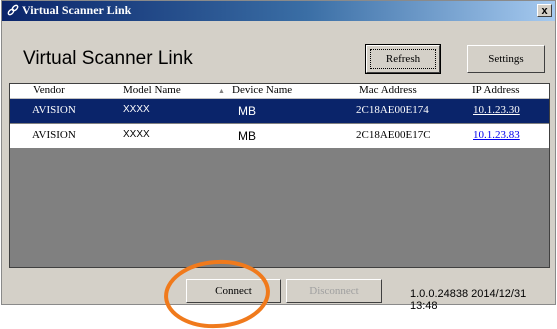 This screenshot has width=557, height=329. What do you see at coordinates (13, 10) in the screenshot?
I see `link-icon` at bounding box center [13, 10].